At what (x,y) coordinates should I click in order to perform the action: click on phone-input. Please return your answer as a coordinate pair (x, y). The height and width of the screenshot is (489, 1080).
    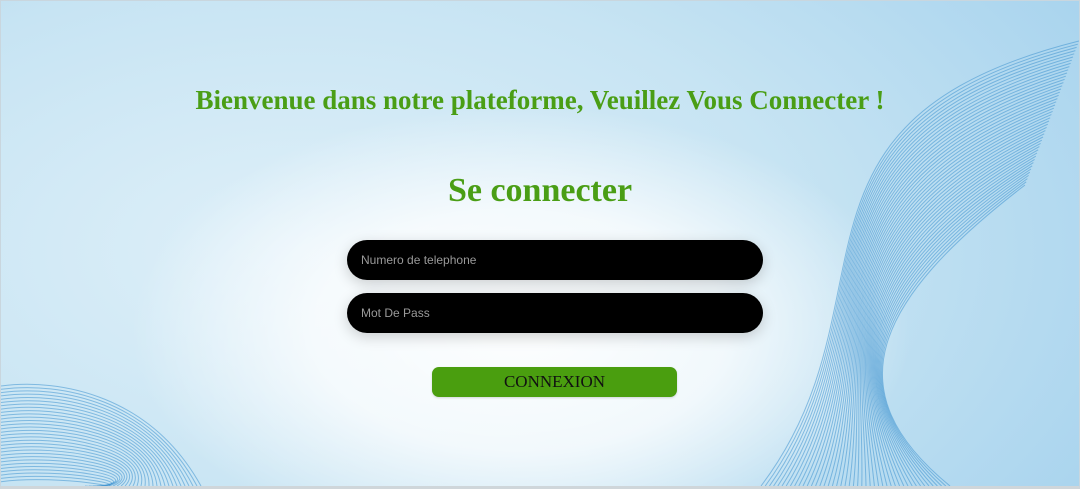
    Looking at the image, I should click on (555, 260).